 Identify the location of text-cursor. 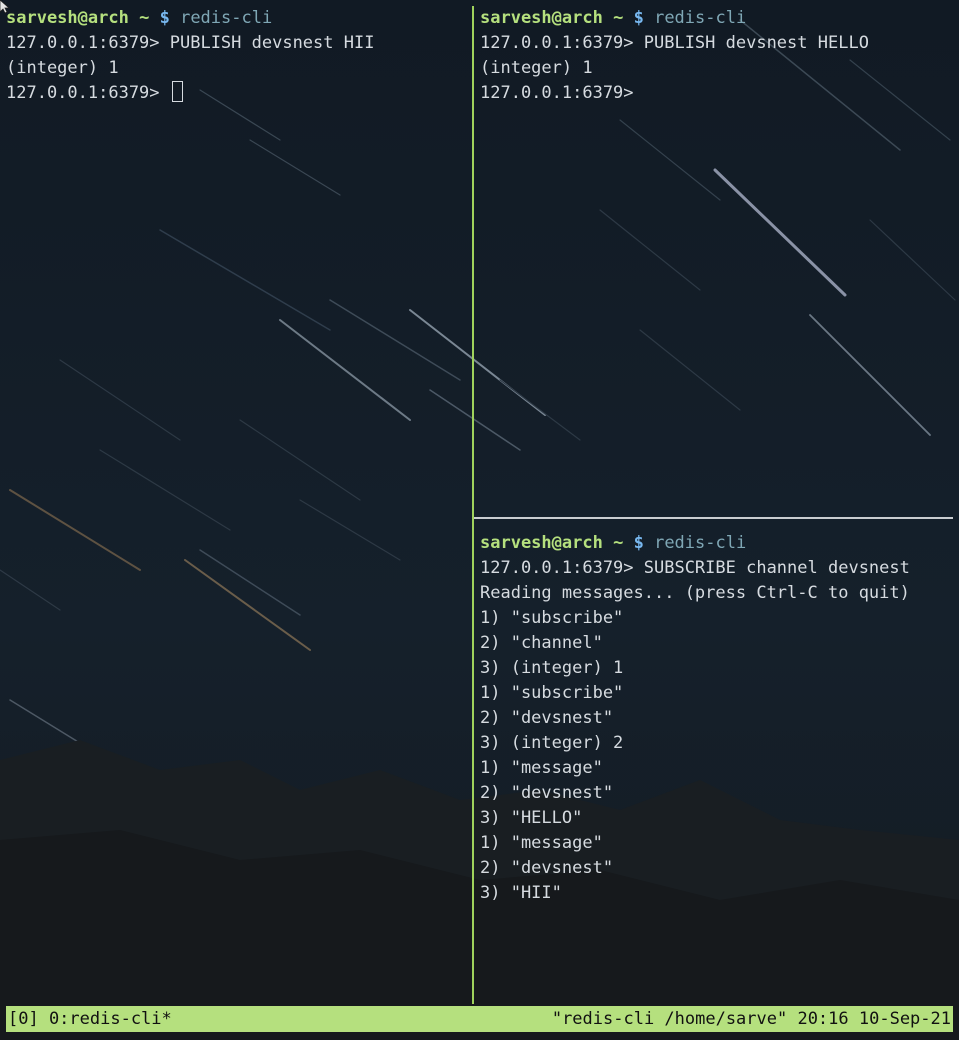
(177, 91).